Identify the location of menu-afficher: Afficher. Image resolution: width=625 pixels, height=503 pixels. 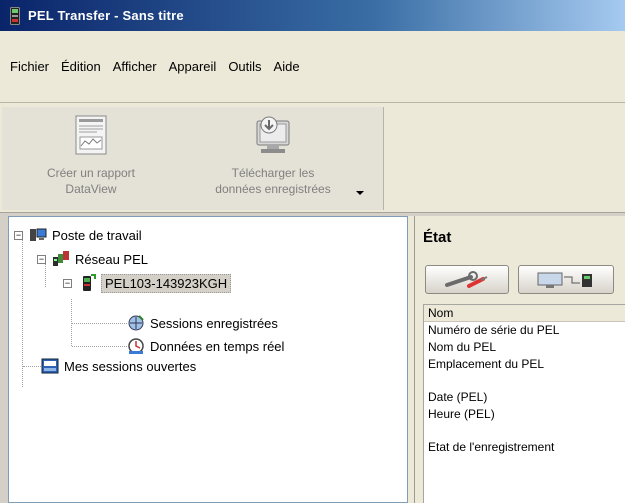
(135, 66).